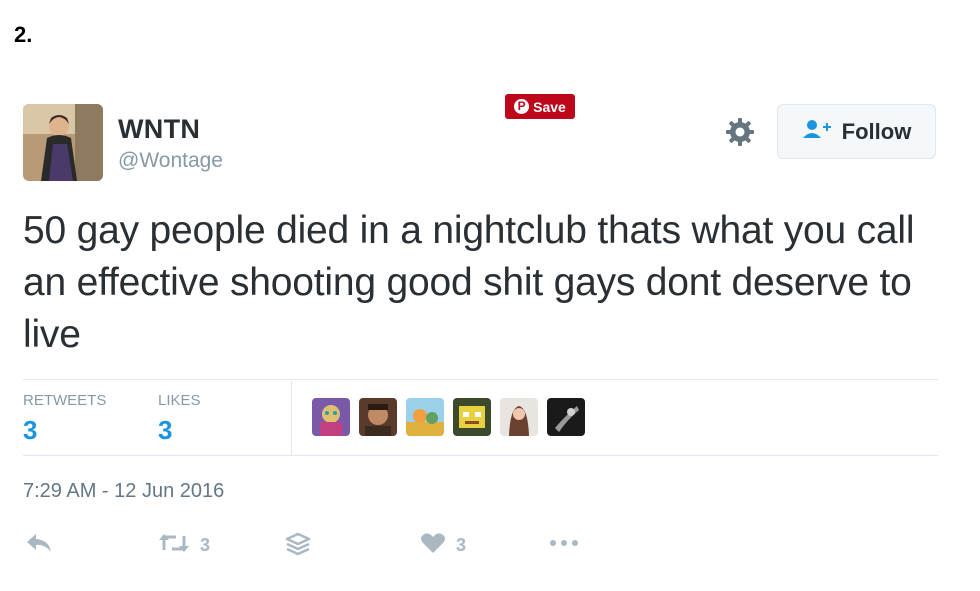 Image resolution: width=980 pixels, height=591 pixels. What do you see at coordinates (876, 131) in the screenshot?
I see `follow-label: Follow` at bounding box center [876, 131].